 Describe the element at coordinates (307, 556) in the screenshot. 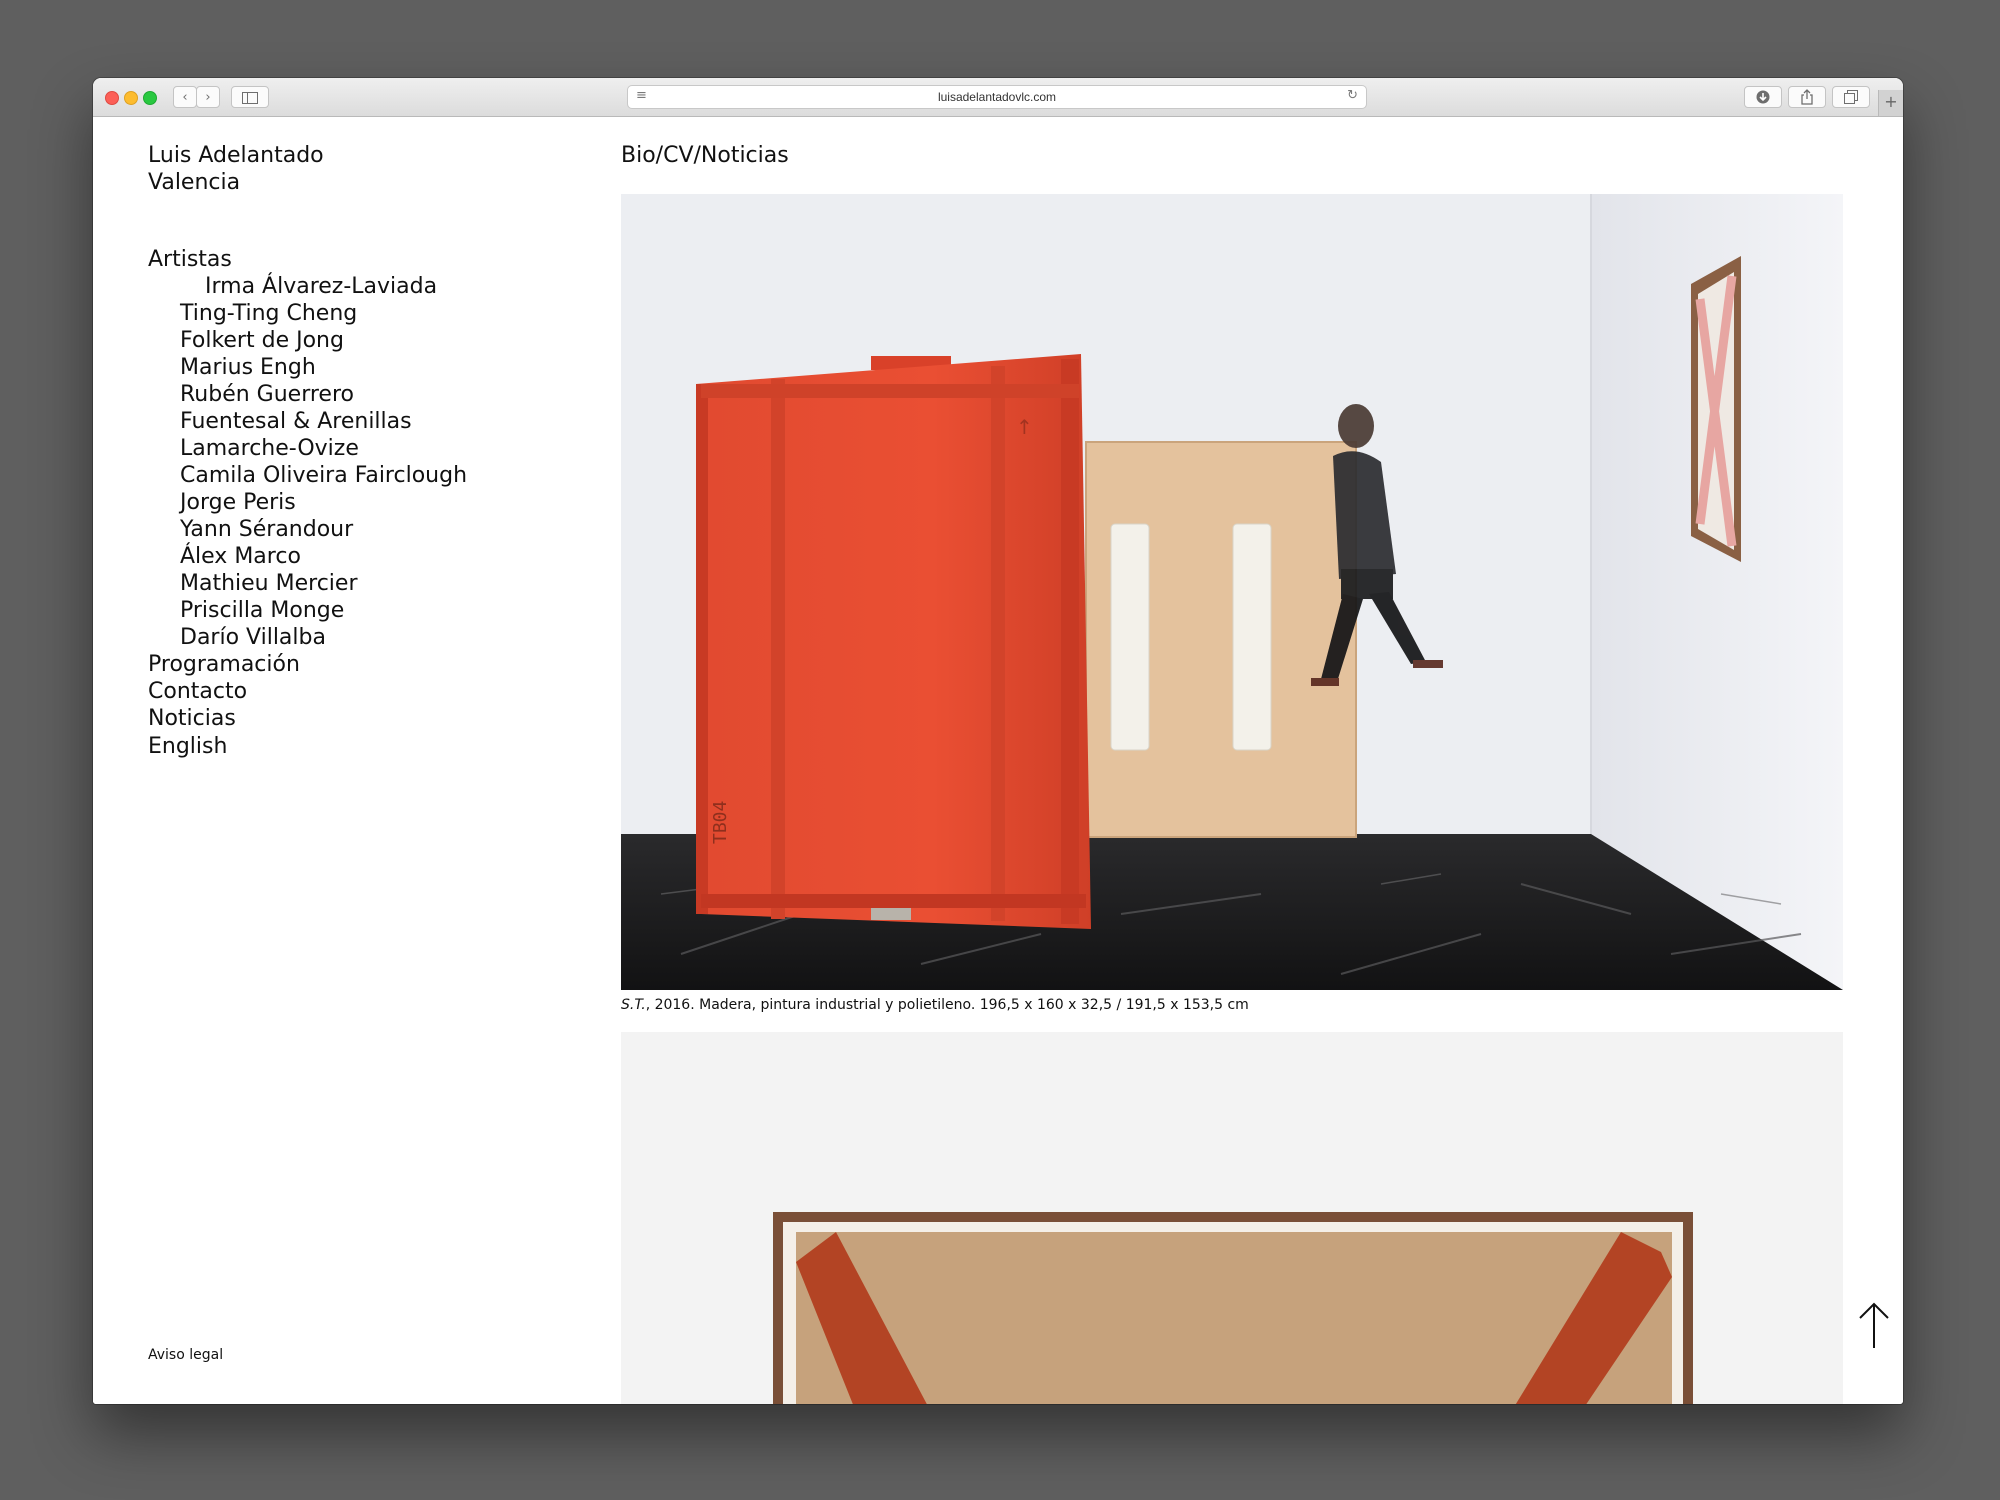

I see `artist-link: Álex Marco` at that location.